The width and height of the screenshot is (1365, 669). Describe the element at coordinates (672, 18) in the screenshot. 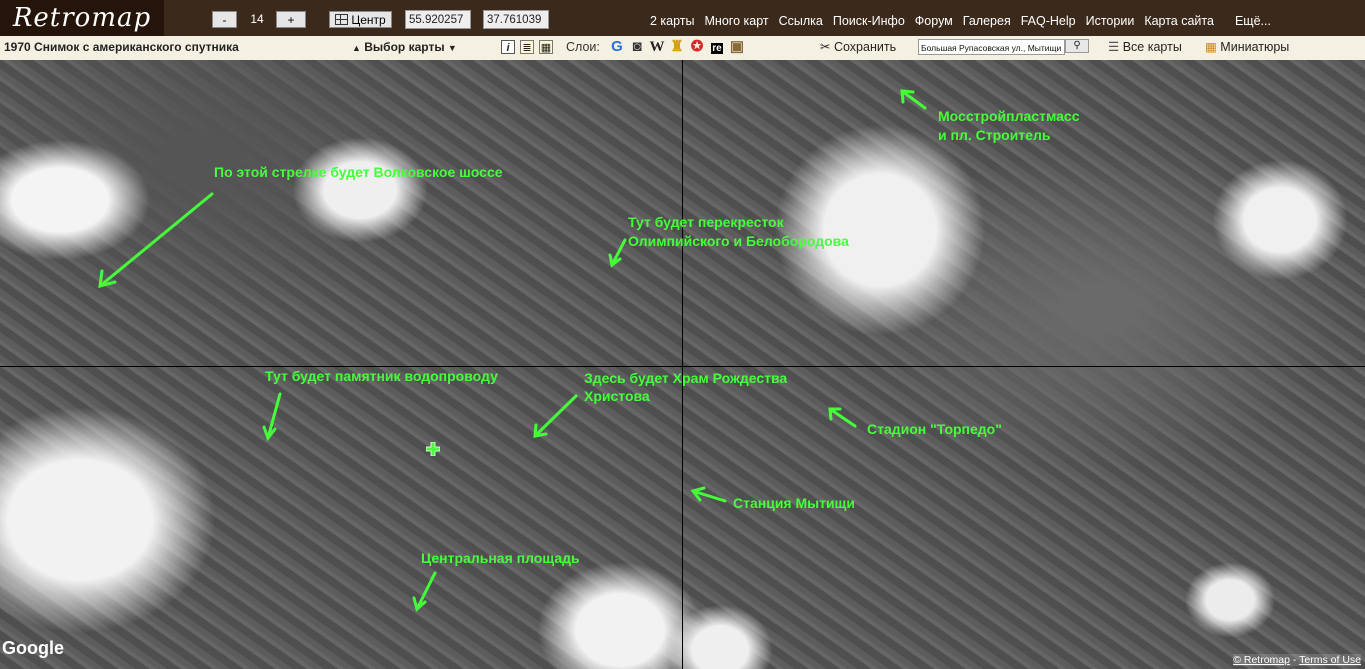

I see `nav-2-maps: 2 карты` at that location.